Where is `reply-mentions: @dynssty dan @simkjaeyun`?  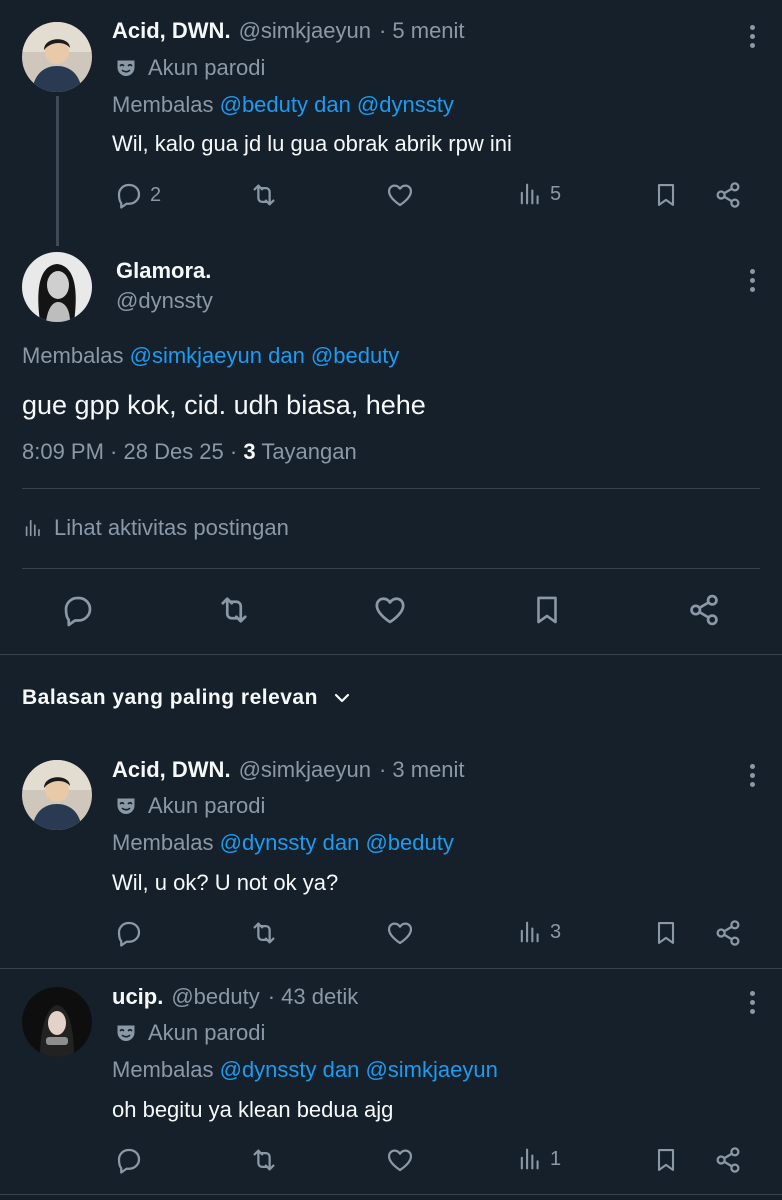
reply-mentions: @dynssty dan @simkjaeyun is located at coordinates (359, 1069).